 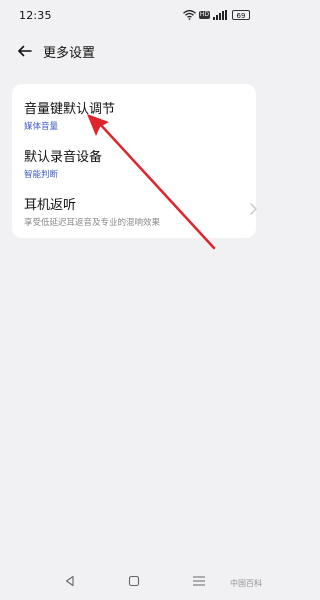 I want to click on top-app-bar: 更多设置, so click(x=134, y=51).